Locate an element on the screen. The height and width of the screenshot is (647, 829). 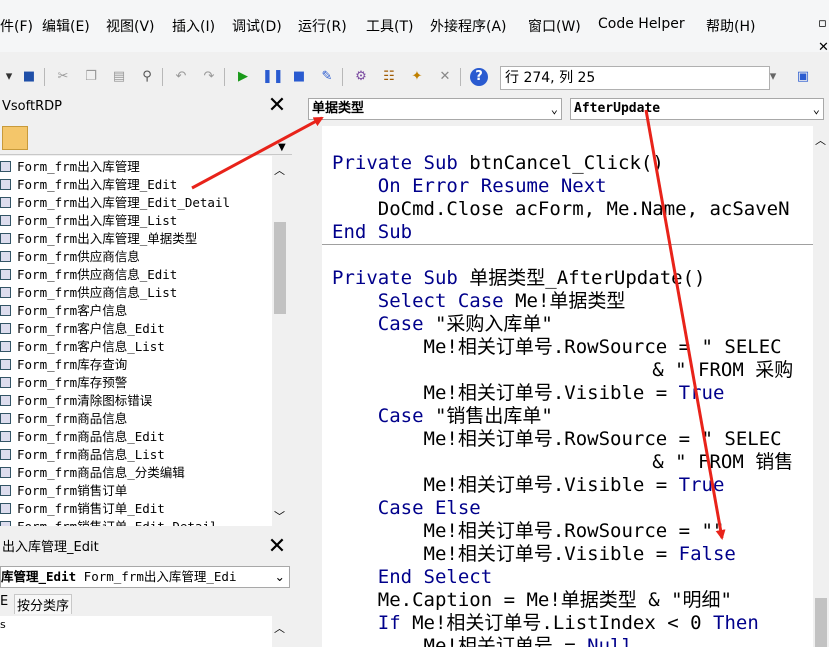
code-line: Me!相关订单号 = Null is located at coordinates (482, 641).